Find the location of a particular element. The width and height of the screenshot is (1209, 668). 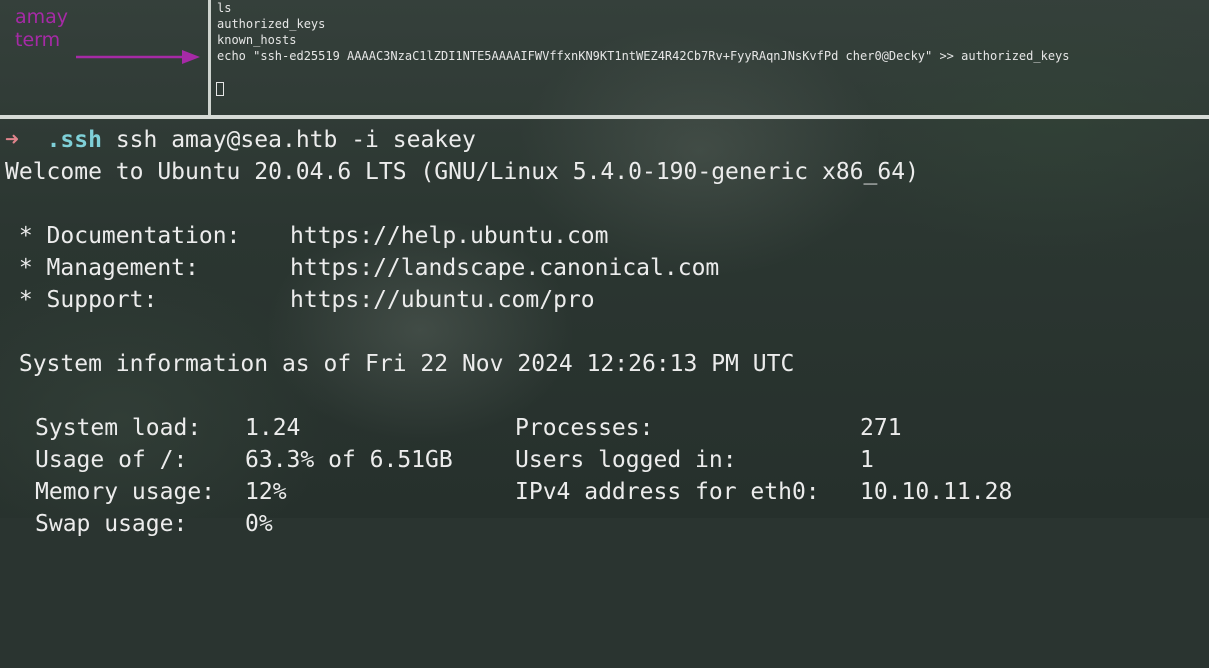

pane-horizontal-divider is located at coordinates (604, 117).